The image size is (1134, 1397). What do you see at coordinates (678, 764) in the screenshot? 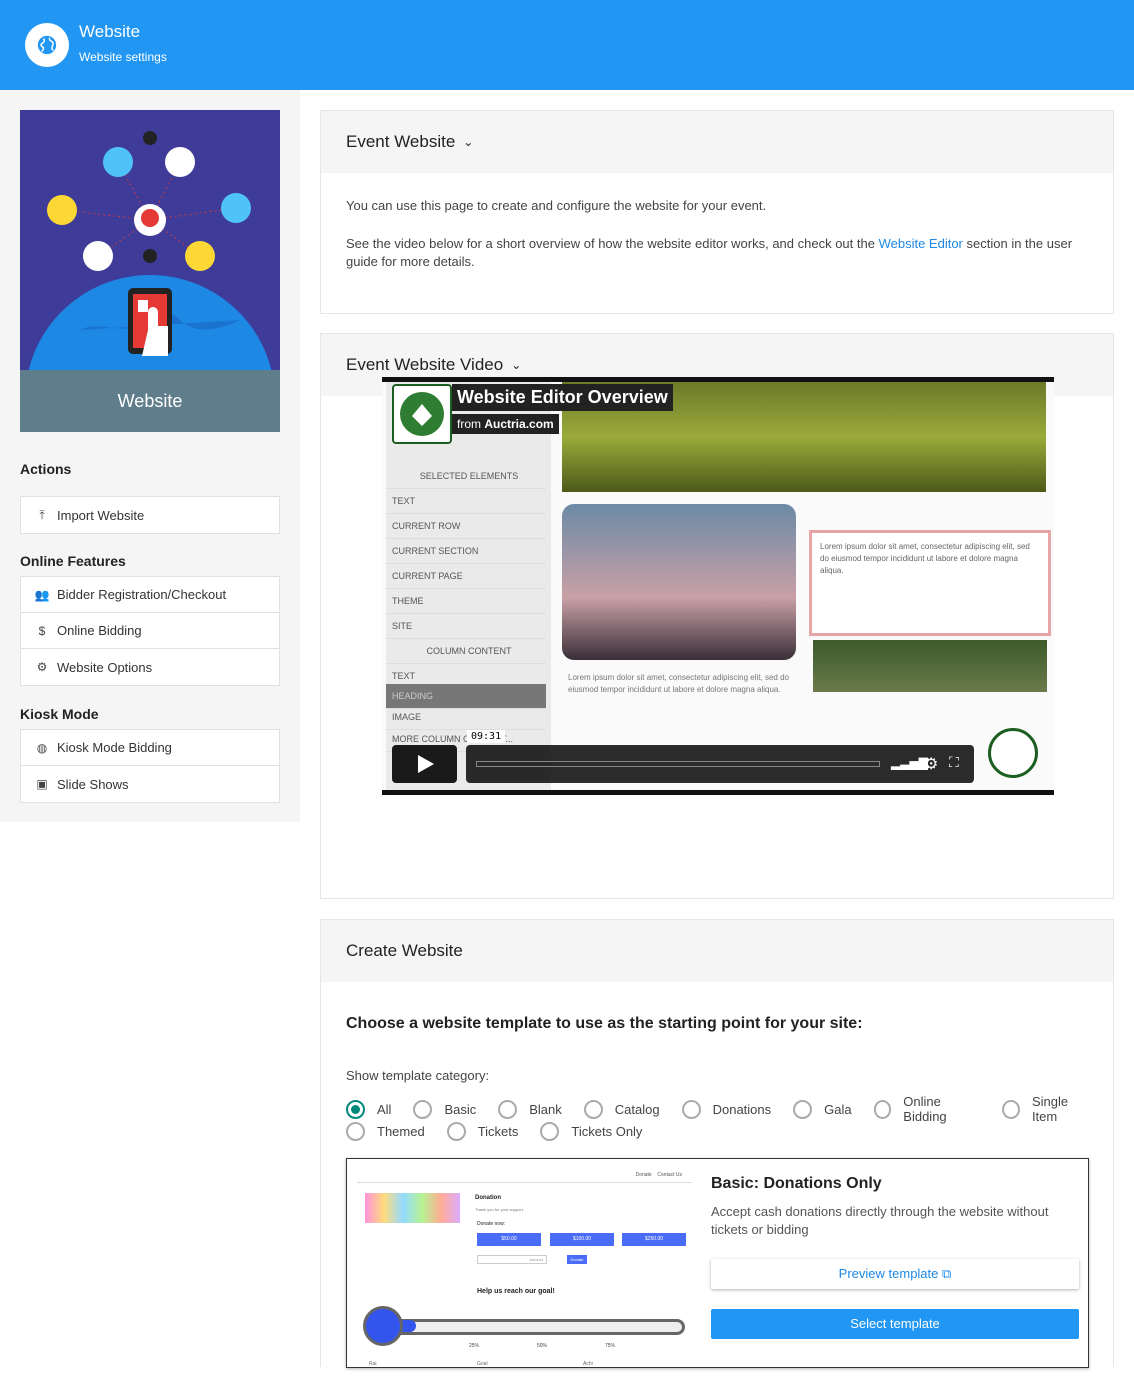
I see `progress-track` at bounding box center [678, 764].